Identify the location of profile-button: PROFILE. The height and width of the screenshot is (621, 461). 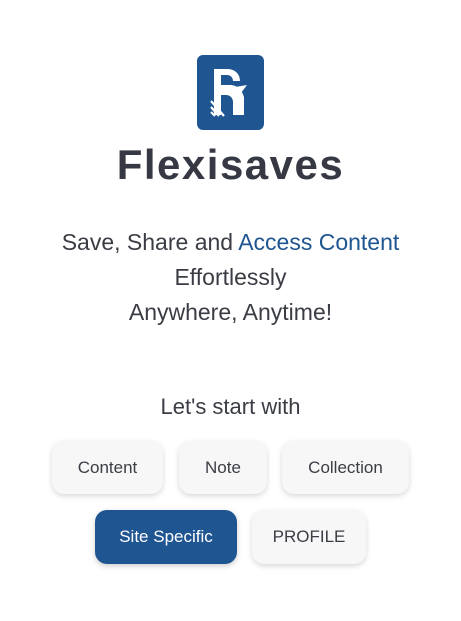
(309, 537).